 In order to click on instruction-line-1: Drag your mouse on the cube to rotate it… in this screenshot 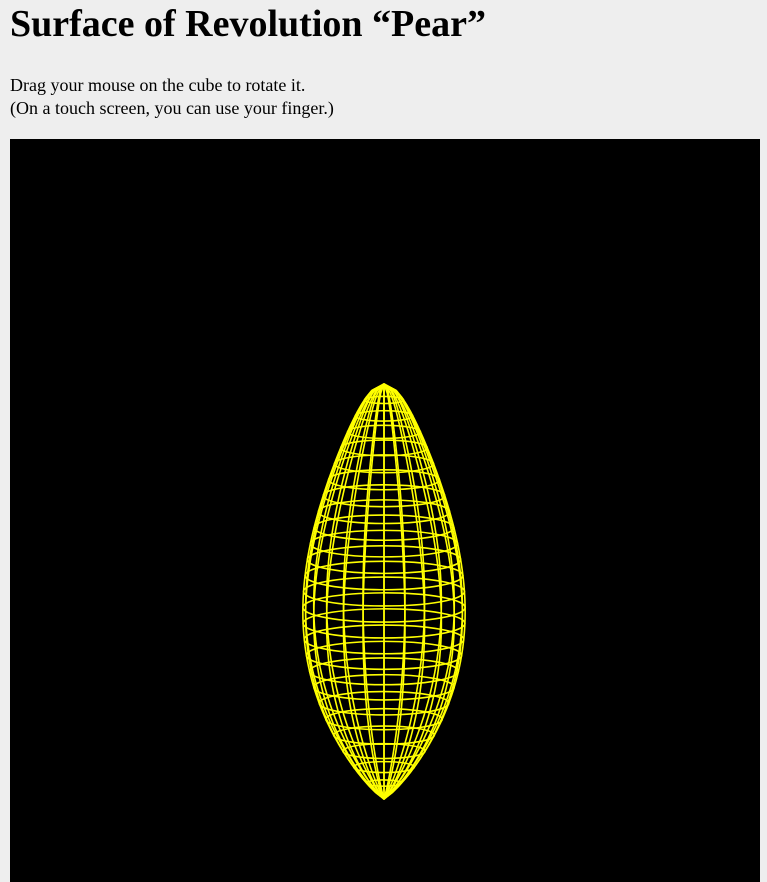, I will do `click(158, 85)`.